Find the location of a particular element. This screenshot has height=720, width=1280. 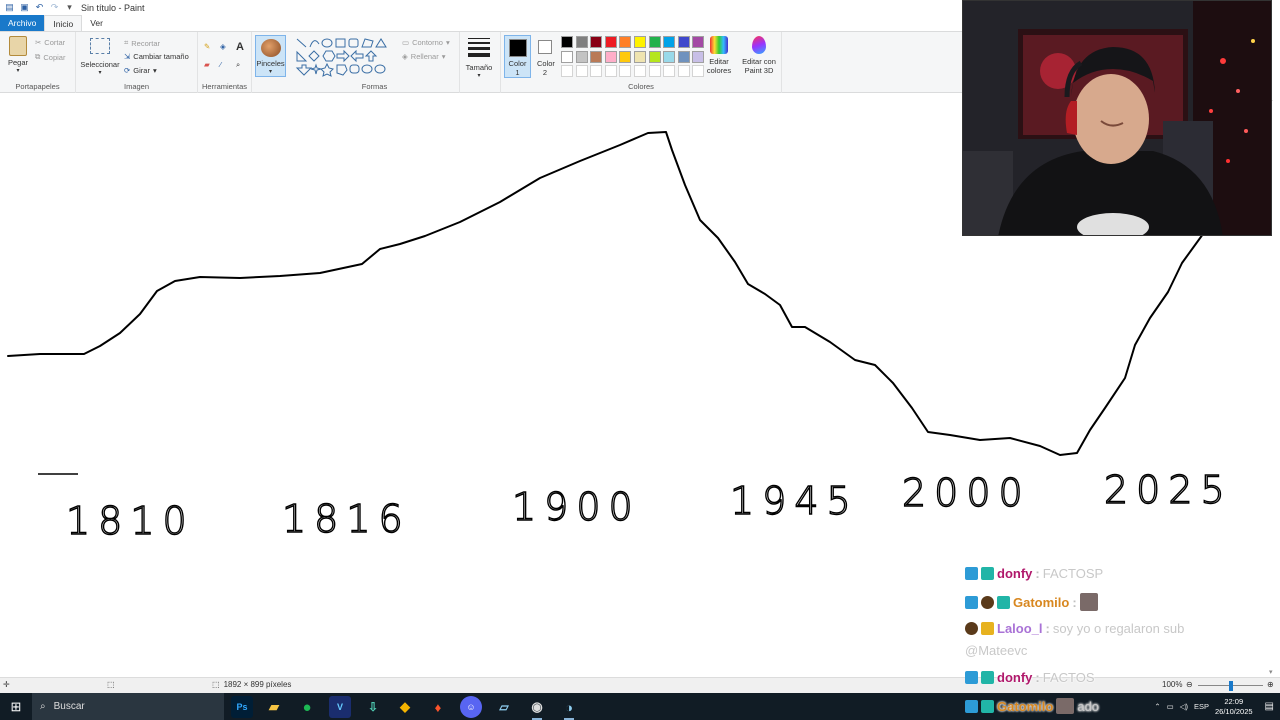

paint3d-button: Editar con Paint 3D is located at coordinates (759, 55).